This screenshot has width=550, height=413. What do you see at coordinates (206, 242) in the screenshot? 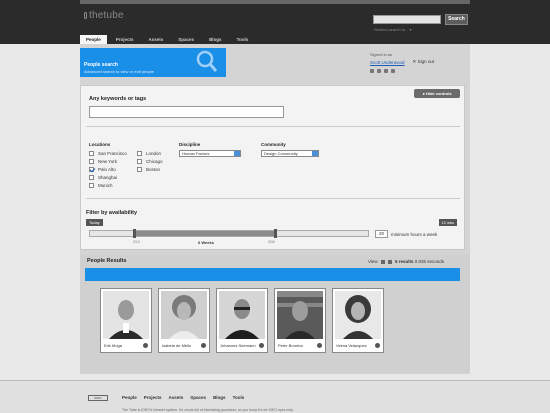
I see `mid-tick: 6 Weeks` at bounding box center [206, 242].